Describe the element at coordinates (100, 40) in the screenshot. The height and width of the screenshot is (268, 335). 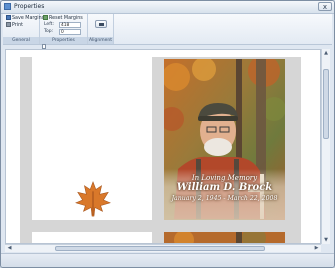
I see `ribbon-group-label-alignment: Alignment` at that location.